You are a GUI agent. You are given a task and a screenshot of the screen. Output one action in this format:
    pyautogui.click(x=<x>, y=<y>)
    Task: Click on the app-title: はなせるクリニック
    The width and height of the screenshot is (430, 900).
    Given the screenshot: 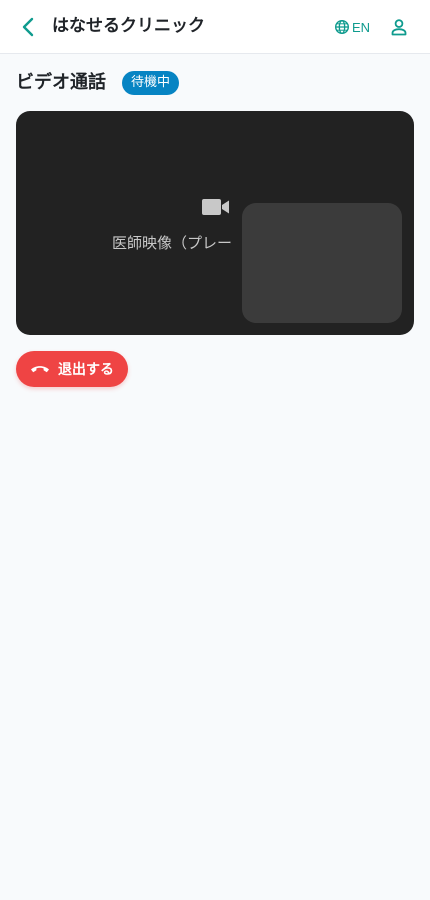 What is the action you would take?
    pyautogui.click(x=128, y=26)
    